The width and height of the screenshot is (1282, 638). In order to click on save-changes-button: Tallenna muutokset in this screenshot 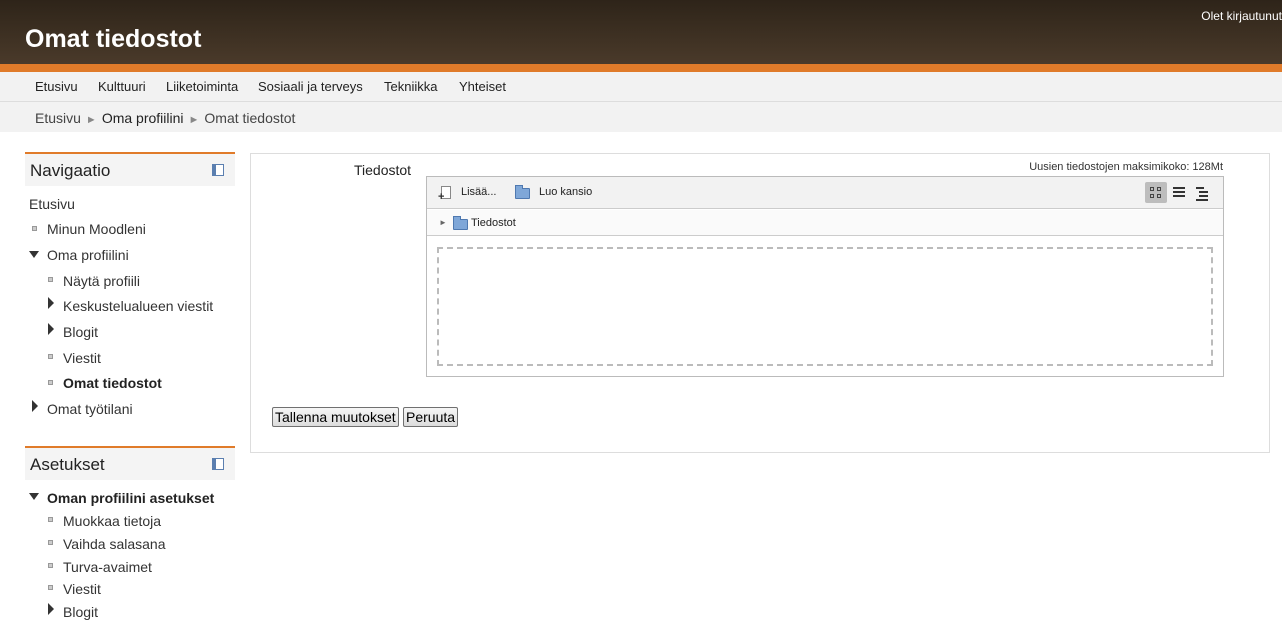, I will do `click(335, 417)`.